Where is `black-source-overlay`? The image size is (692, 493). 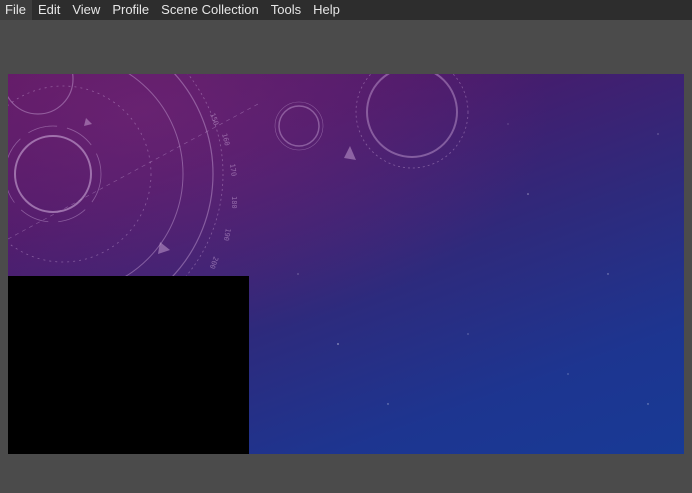 black-source-overlay is located at coordinates (128, 365).